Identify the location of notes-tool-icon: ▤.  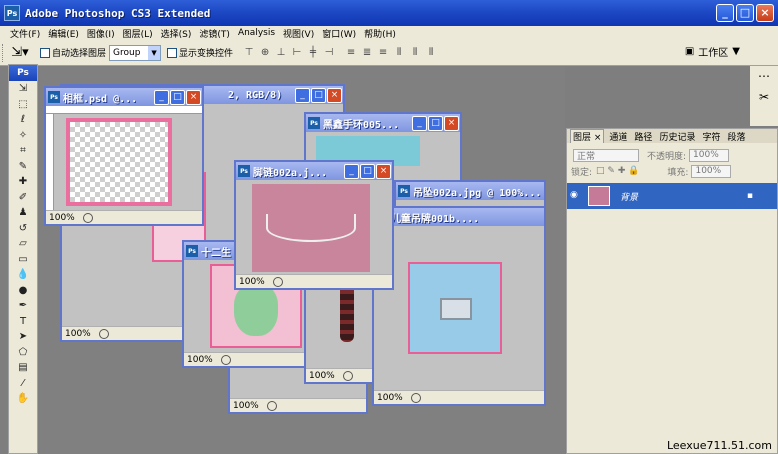
(23, 368).